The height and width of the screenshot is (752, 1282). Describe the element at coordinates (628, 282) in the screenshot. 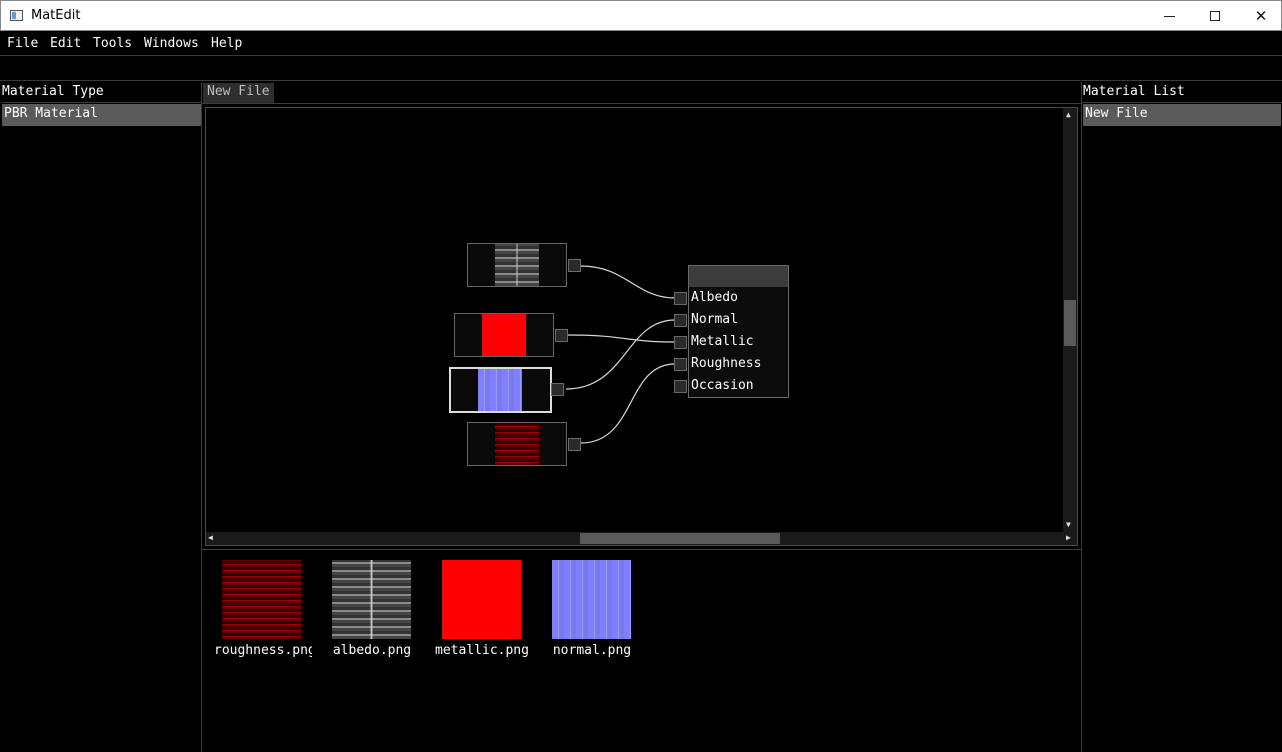

I see `wire-albedo` at that location.